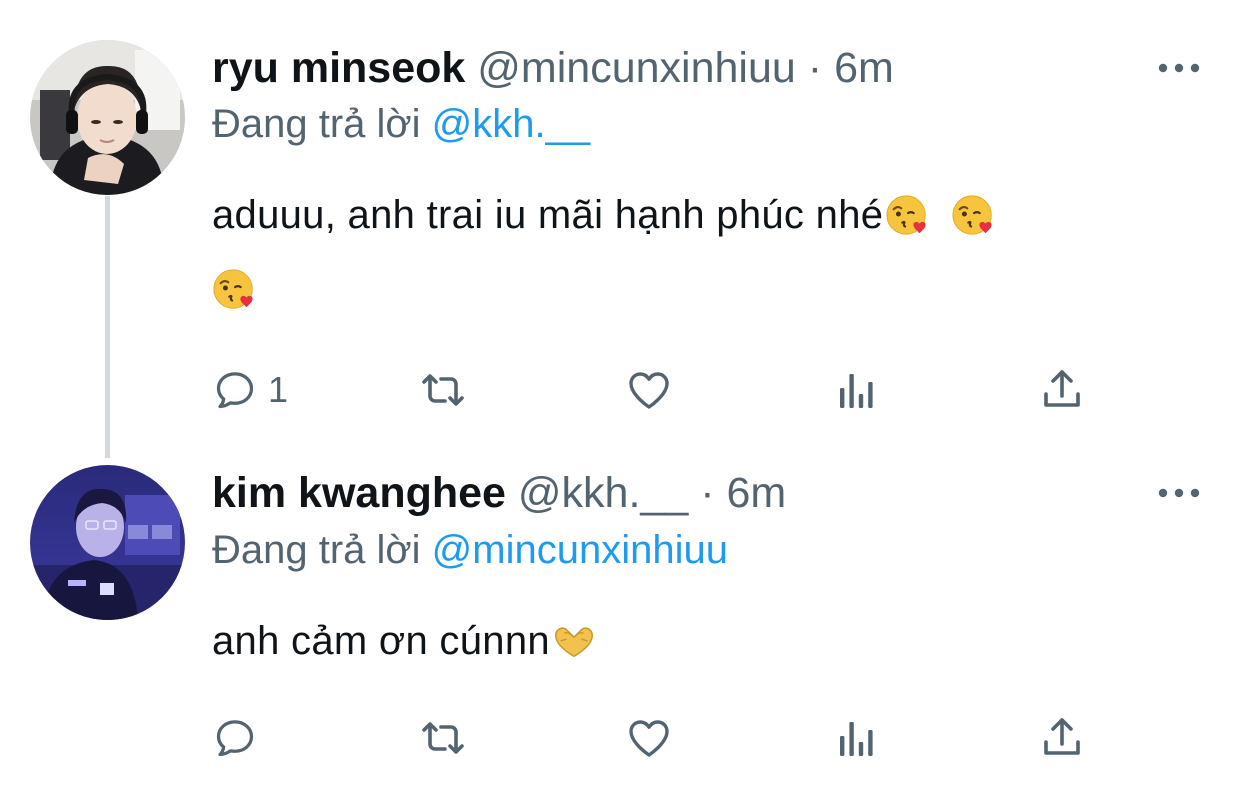  Describe the element at coordinates (603, 493) in the screenshot. I see `user-handle: @kkh.__` at that location.